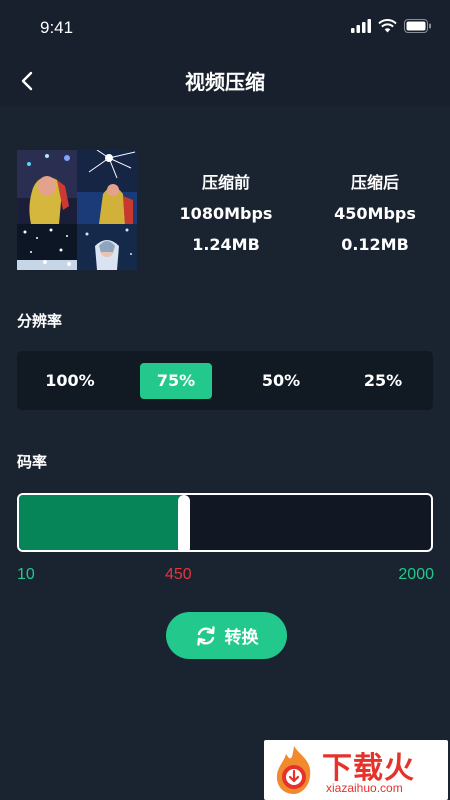  I want to click on page-title: 视频压缩, so click(225, 82).